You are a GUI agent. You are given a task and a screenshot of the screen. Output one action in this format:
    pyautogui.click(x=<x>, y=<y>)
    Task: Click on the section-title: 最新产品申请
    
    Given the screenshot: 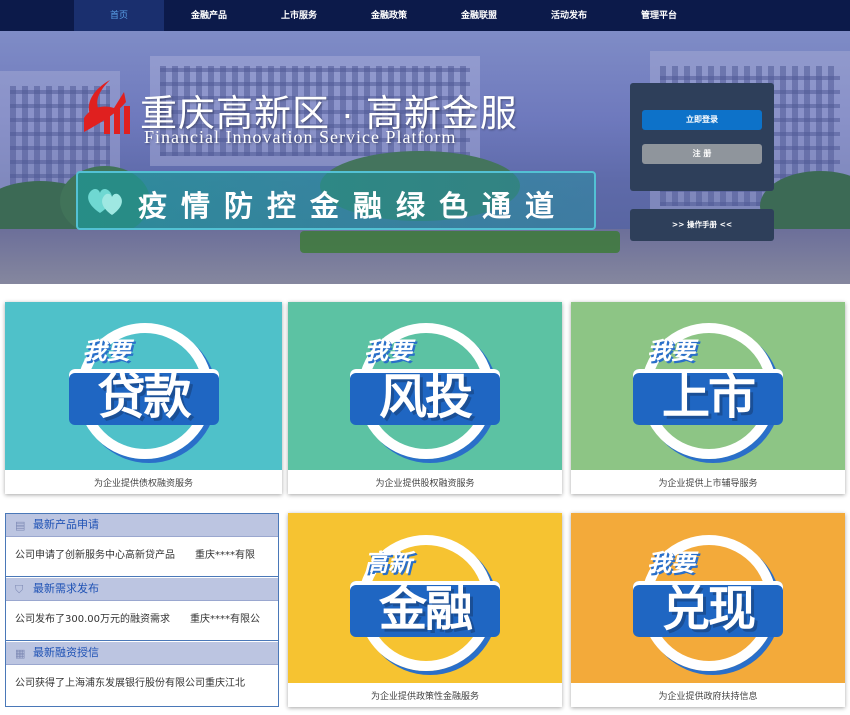 What is the action you would take?
    pyautogui.click(x=66, y=524)
    